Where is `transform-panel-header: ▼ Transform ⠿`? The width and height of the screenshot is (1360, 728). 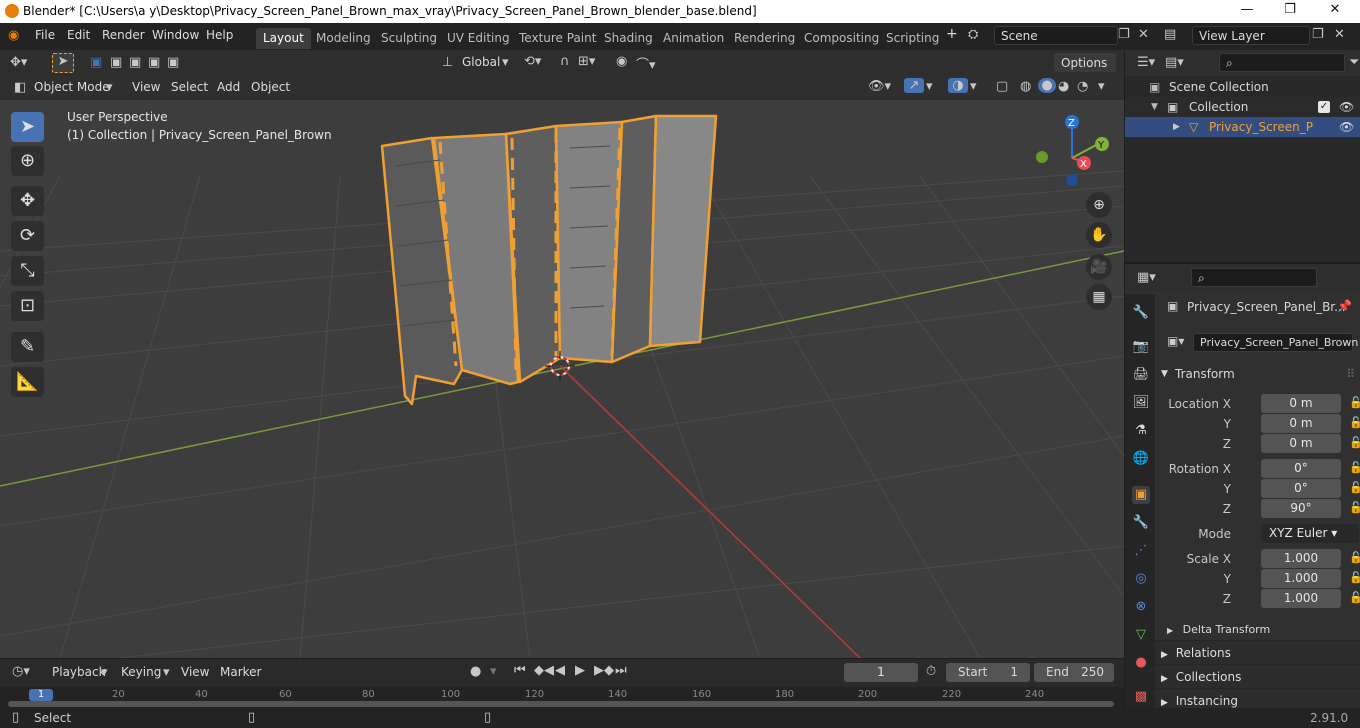 transform-panel-header: ▼ Transform ⠿ is located at coordinates (1257, 374).